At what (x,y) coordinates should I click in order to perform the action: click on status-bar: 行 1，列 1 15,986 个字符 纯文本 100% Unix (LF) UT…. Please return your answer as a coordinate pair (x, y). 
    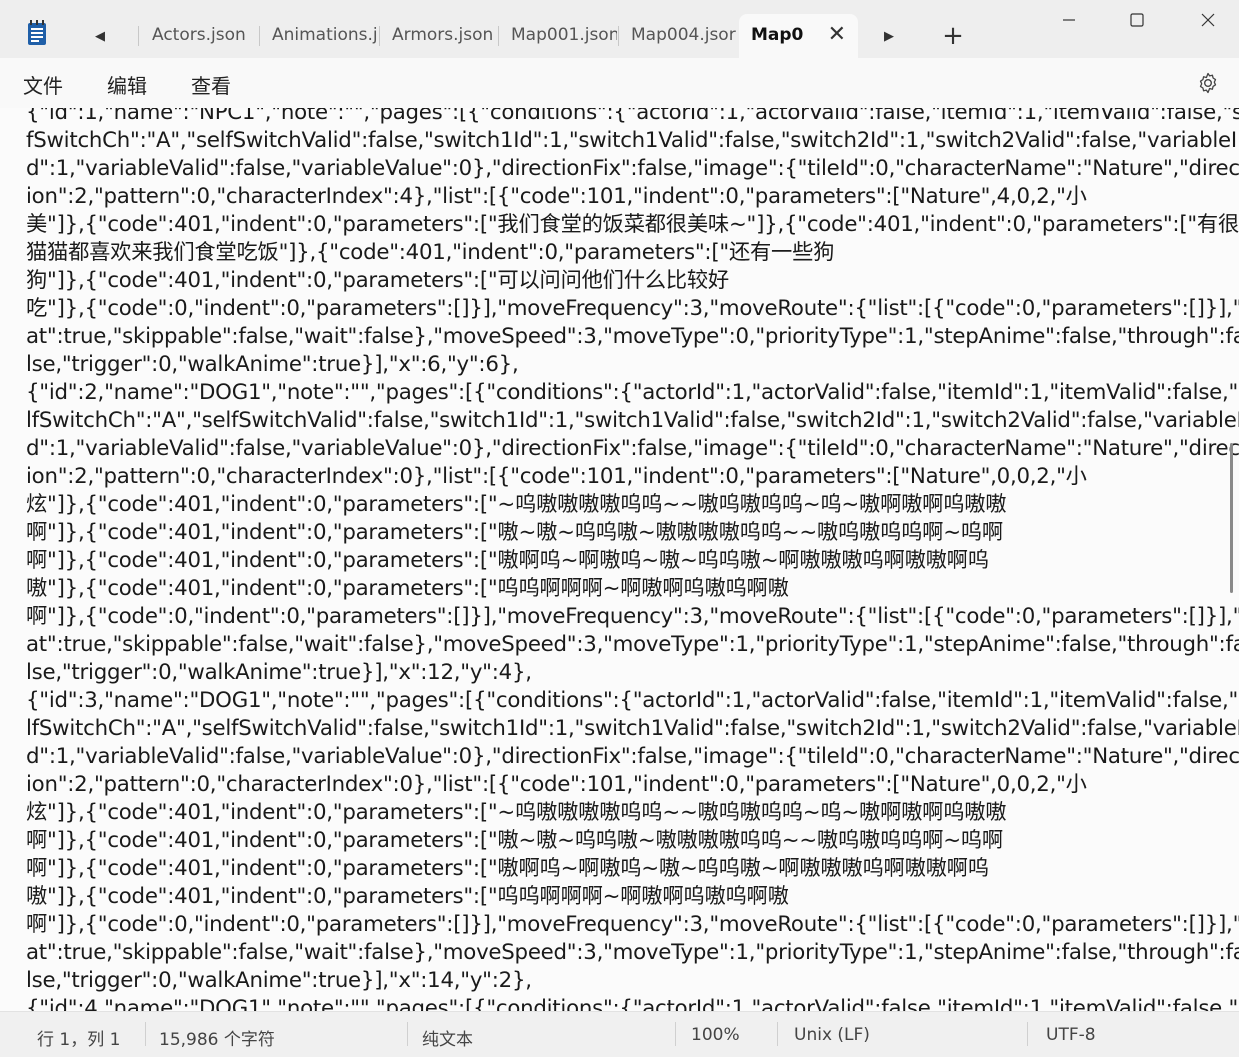
    Looking at the image, I should click on (619, 1034).